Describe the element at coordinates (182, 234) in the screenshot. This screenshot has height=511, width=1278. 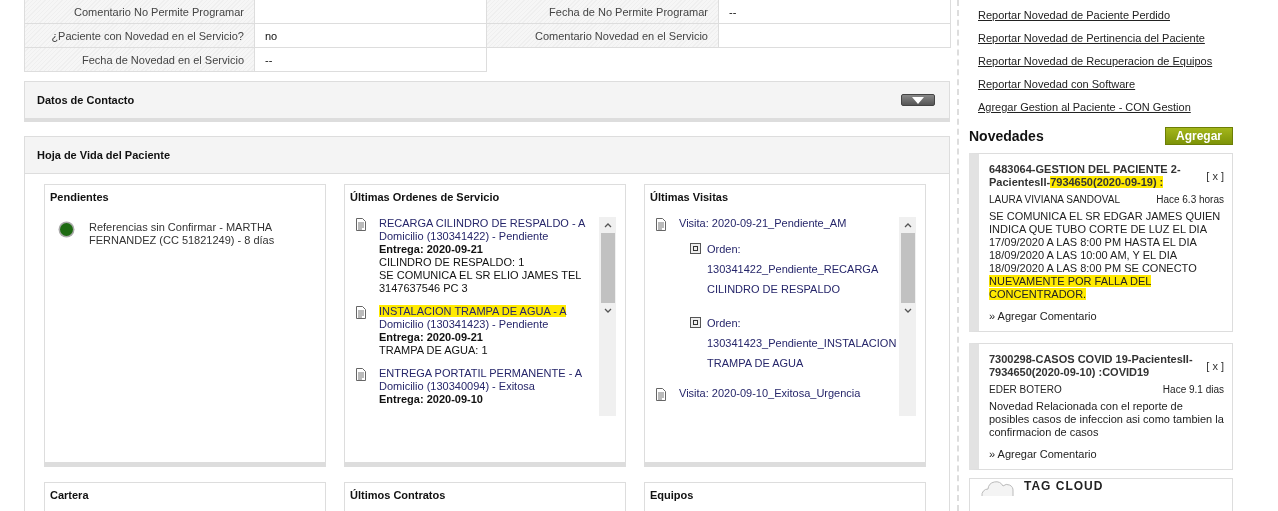
I see `pending-text: Referencias sin Confirmar - MARTHA FERNANDEZ (CC 51821249) - 8 días` at that location.